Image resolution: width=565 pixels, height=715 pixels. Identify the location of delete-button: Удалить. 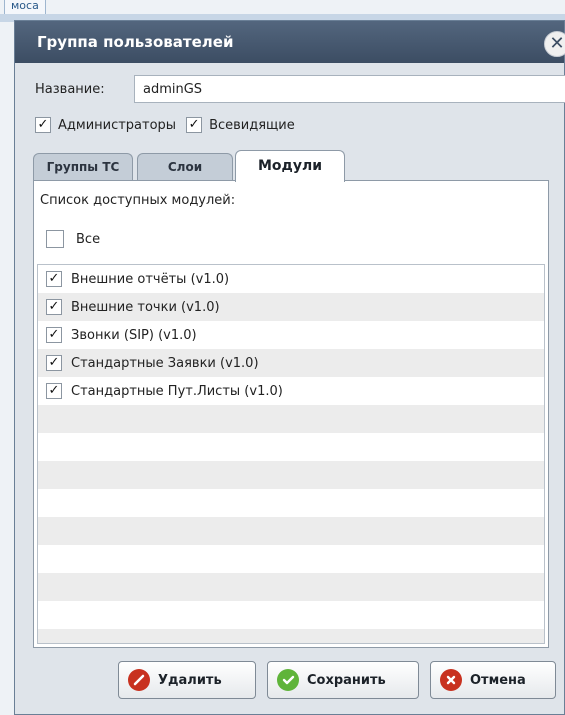
(187, 680).